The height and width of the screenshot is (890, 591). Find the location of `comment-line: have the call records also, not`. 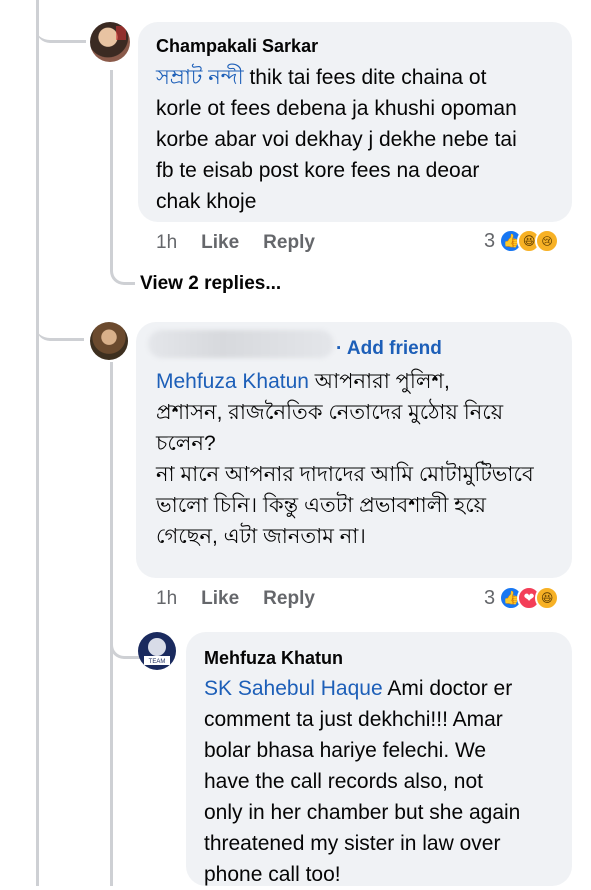

comment-line: have the call records also, not is located at coordinates (343, 781).